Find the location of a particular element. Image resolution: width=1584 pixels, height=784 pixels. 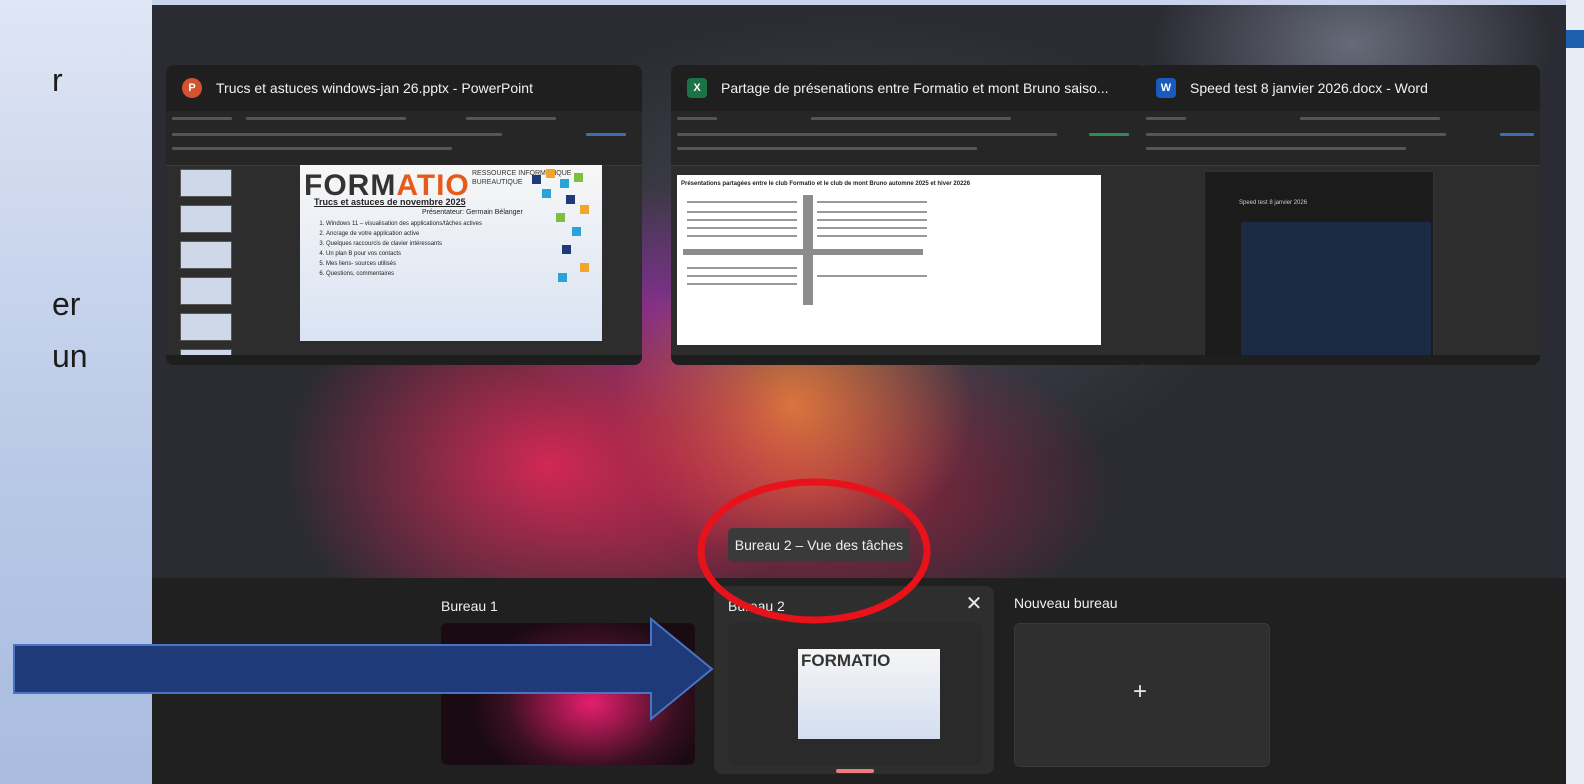

pointer-arrow is located at coordinates (363, 669).